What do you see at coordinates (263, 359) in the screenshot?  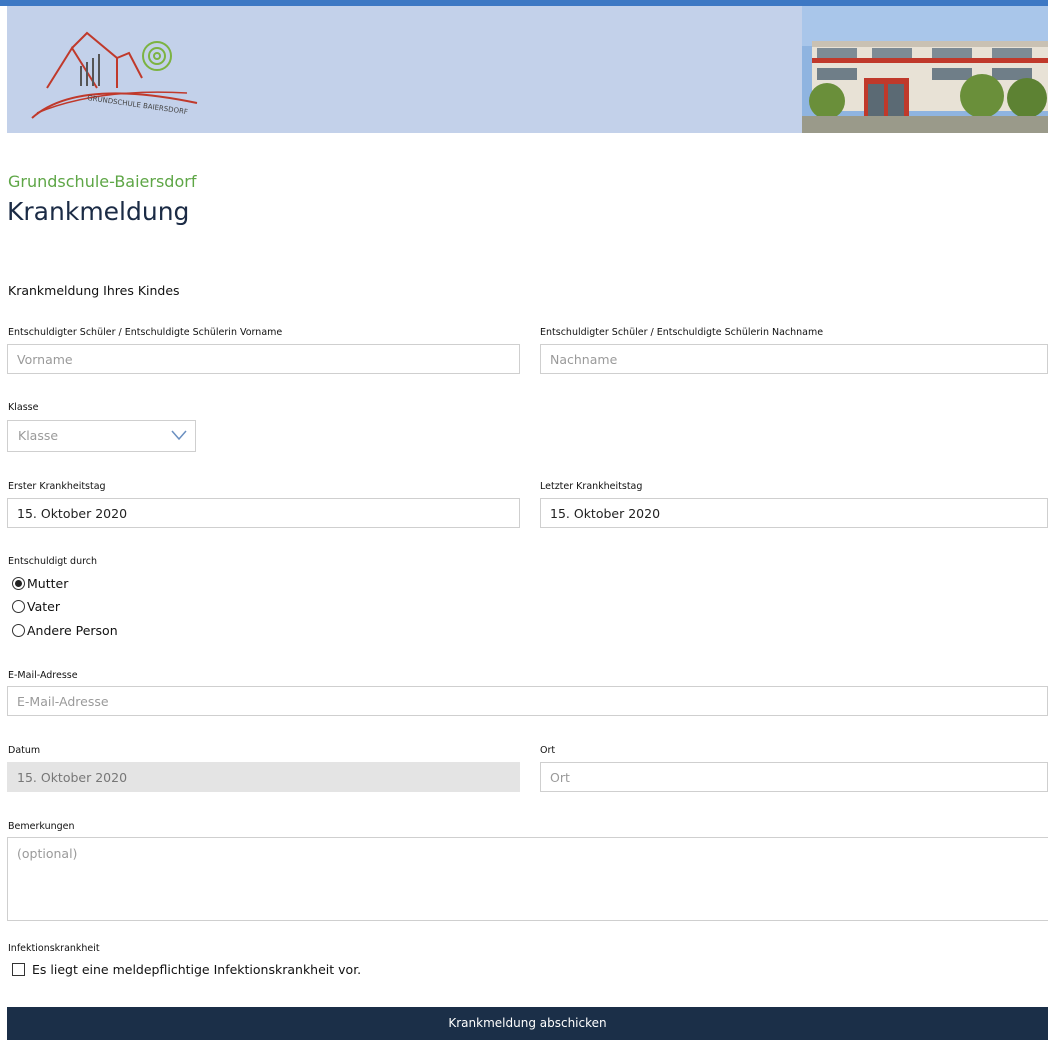 I see `vorname-input` at bounding box center [263, 359].